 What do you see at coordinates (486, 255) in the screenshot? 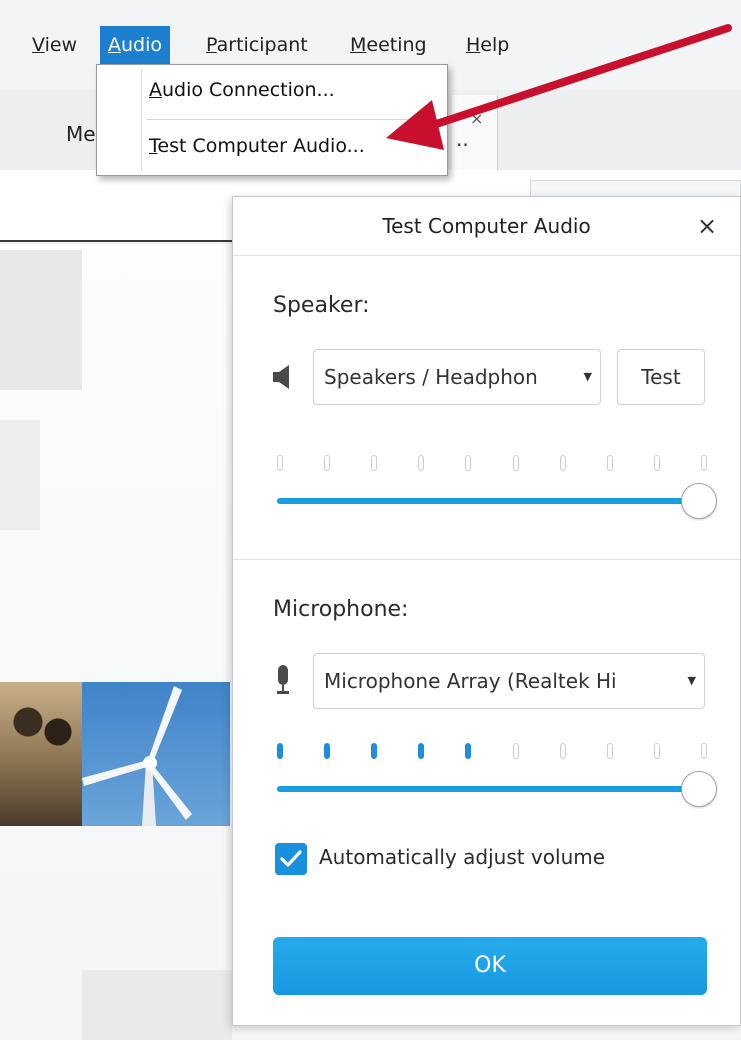
I see `title-divider` at bounding box center [486, 255].